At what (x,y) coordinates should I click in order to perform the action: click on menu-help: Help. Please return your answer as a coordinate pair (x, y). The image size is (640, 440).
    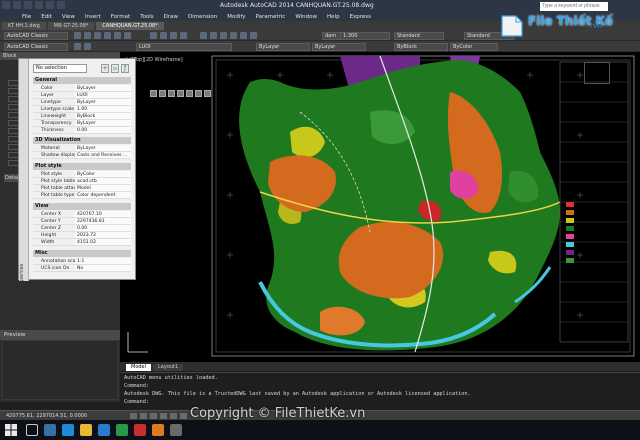
    Looking at the image, I should click on (333, 17).